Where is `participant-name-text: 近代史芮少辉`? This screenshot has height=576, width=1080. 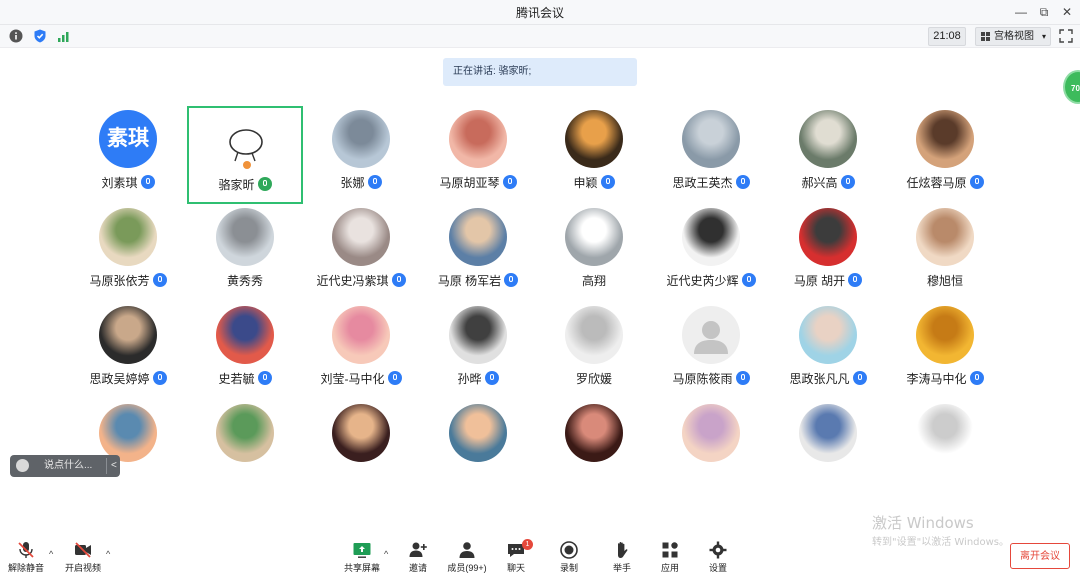
participant-name-text: 近代史芮少辉 is located at coordinates (702, 281).